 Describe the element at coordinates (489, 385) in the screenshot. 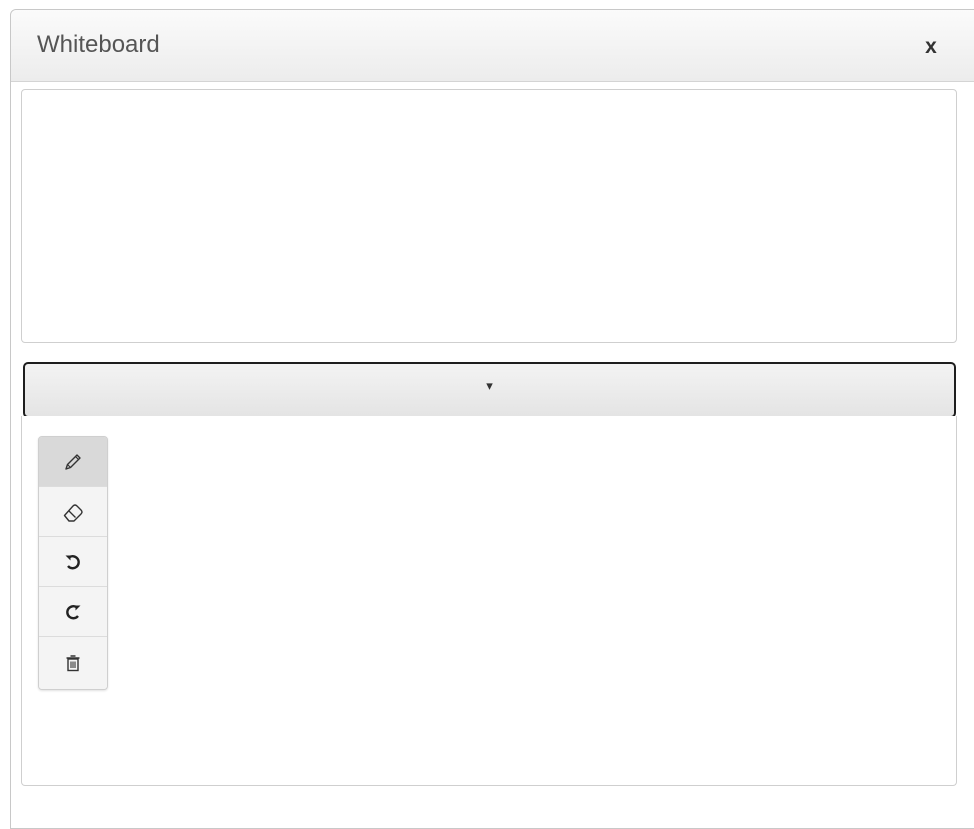

I see `caret-down-icon: ▾` at that location.